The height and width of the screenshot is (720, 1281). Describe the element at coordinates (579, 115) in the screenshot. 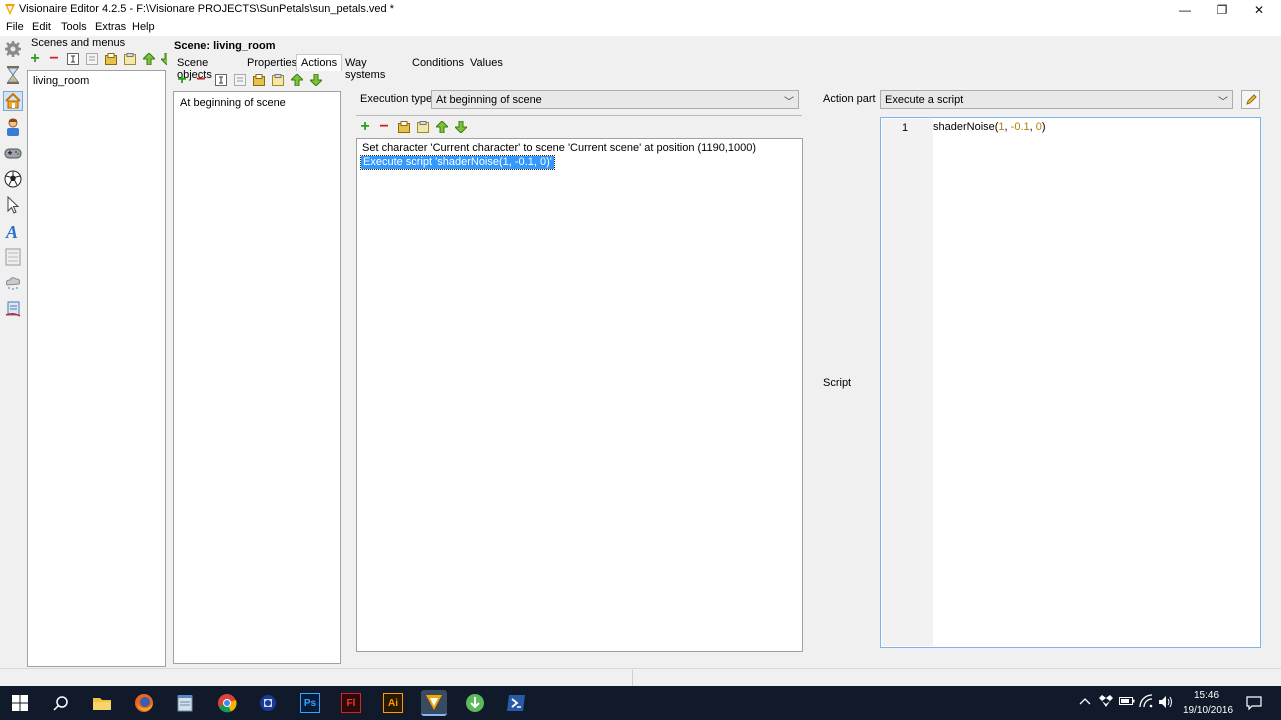

I see `divider` at that location.